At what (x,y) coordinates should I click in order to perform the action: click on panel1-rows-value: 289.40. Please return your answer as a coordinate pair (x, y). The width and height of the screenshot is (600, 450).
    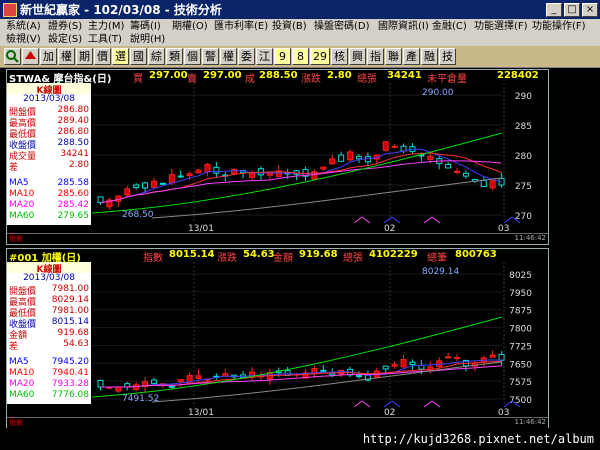
    Looking at the image, I should click on (73, 121).